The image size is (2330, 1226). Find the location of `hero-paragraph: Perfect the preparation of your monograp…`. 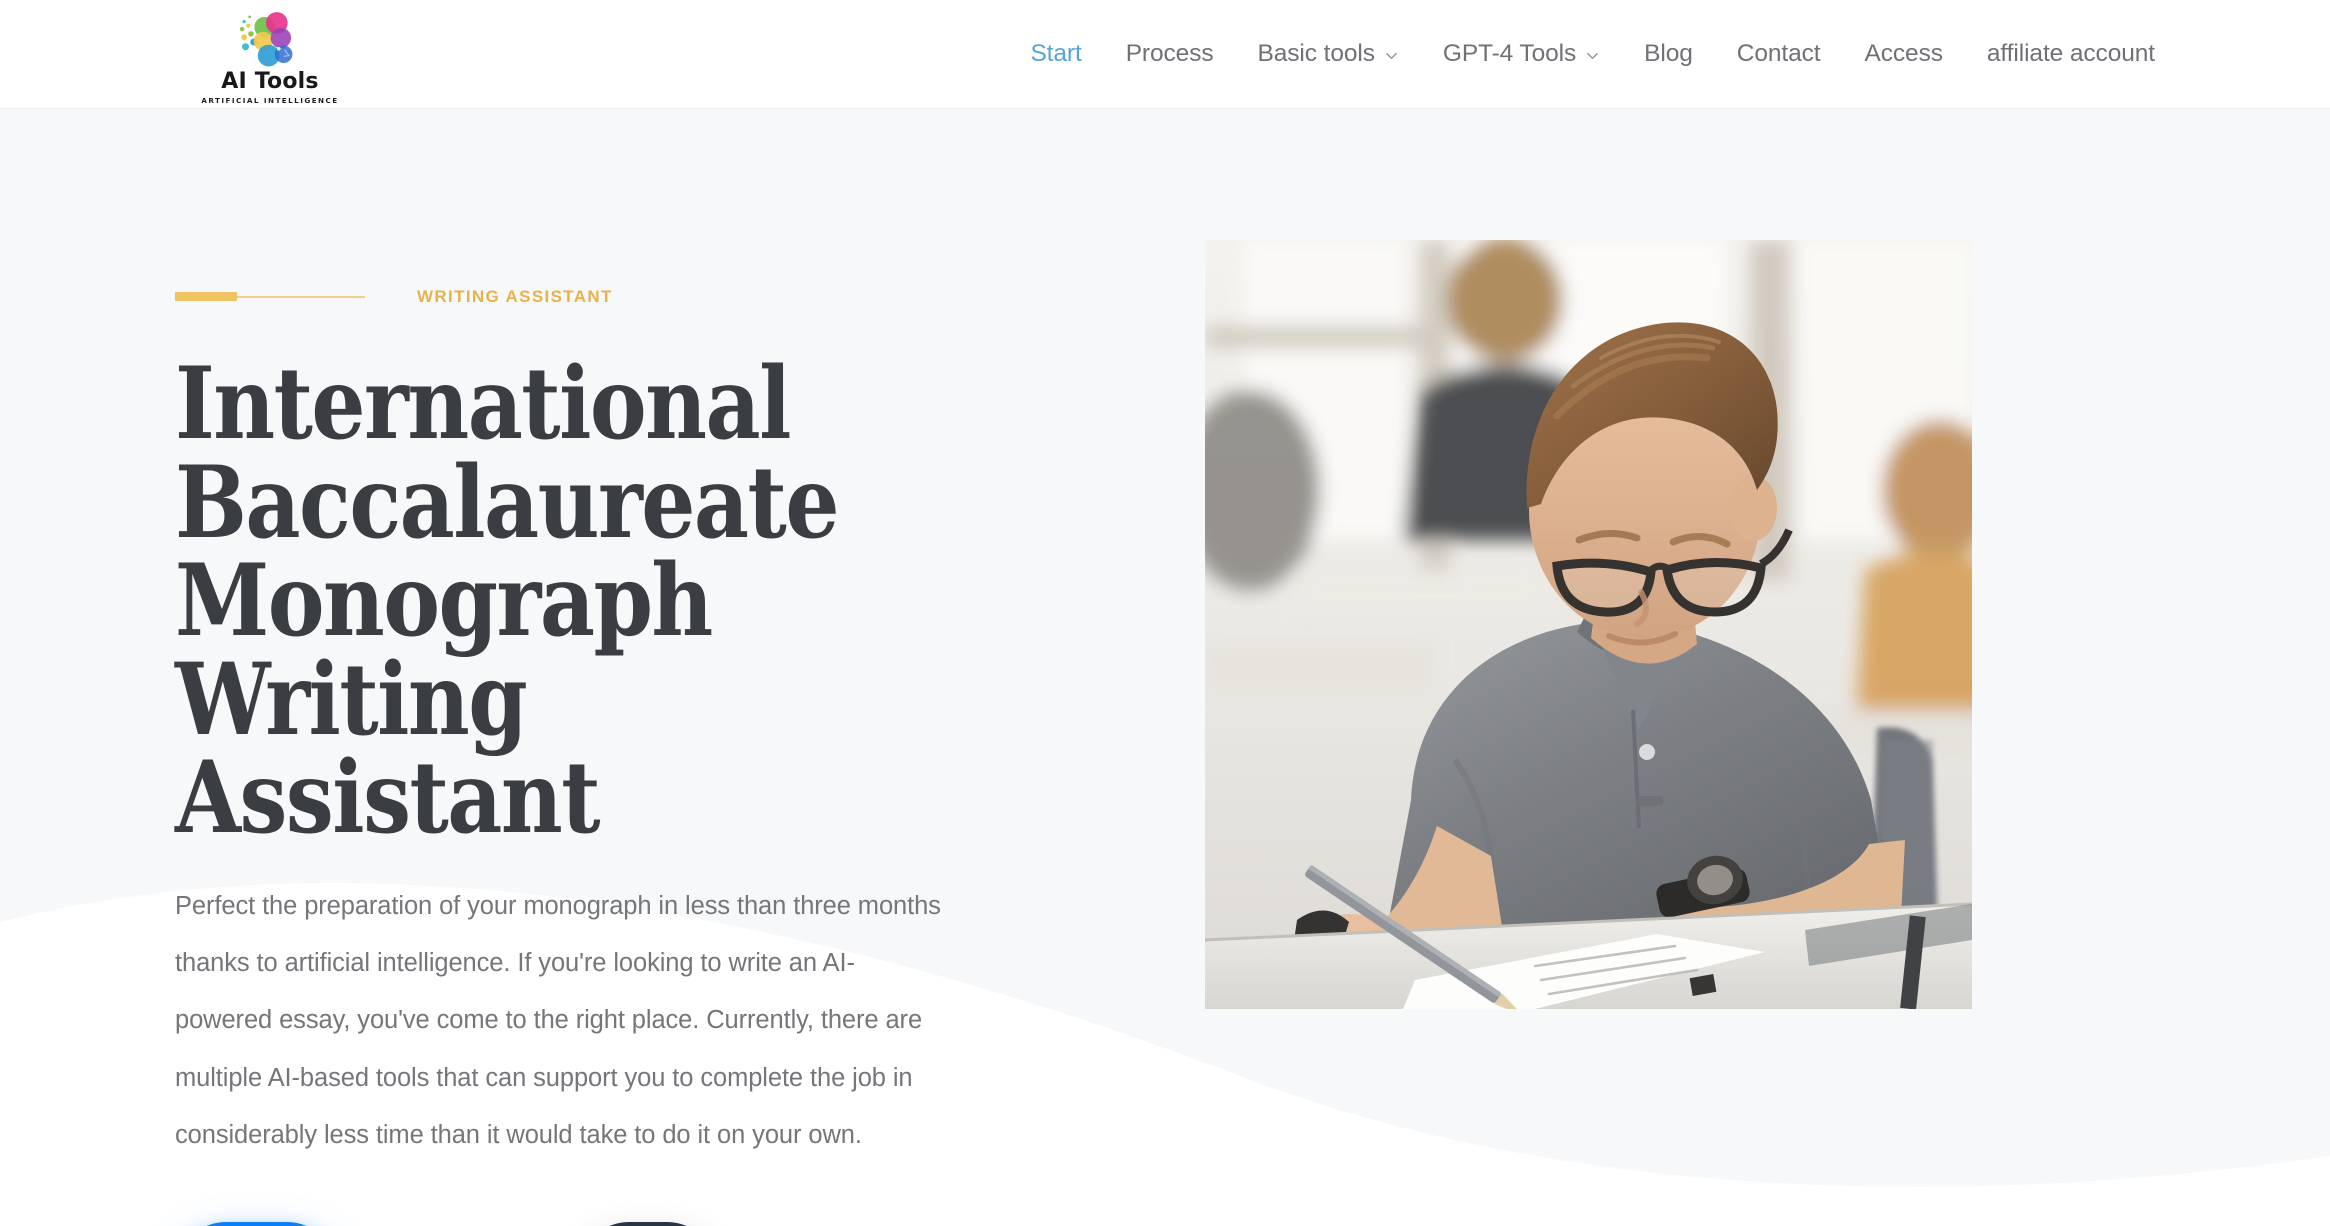

hero-paragraph: Perfect the preparation of your monograp… is located at coordinates (558, 1020).